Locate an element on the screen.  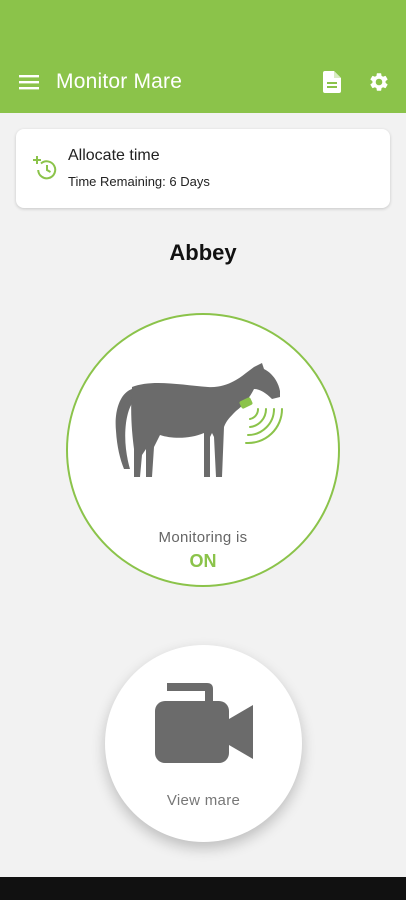
view-mare-button: View mare is located at coordinates (203, 743).